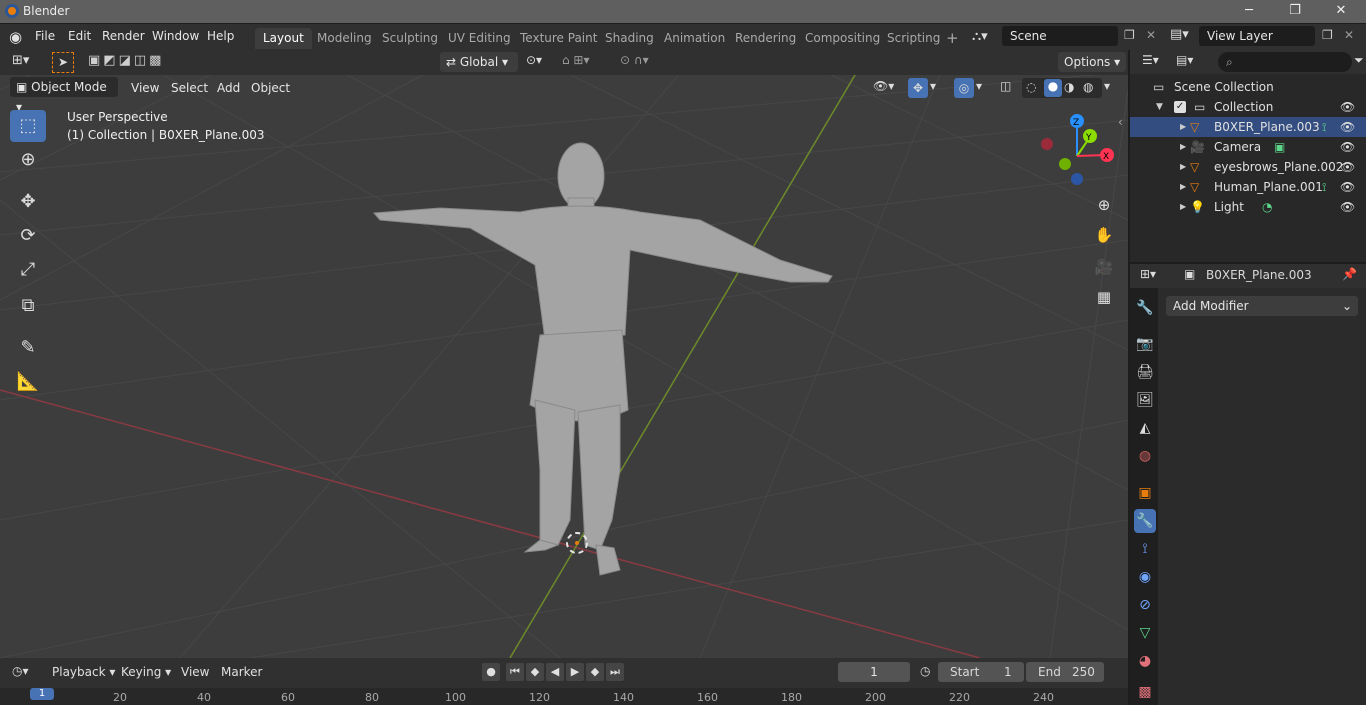 Image resolution: width=1366 pixels, height=705 pixels. I want to click on play-icon: ▶, so click(575, 672).